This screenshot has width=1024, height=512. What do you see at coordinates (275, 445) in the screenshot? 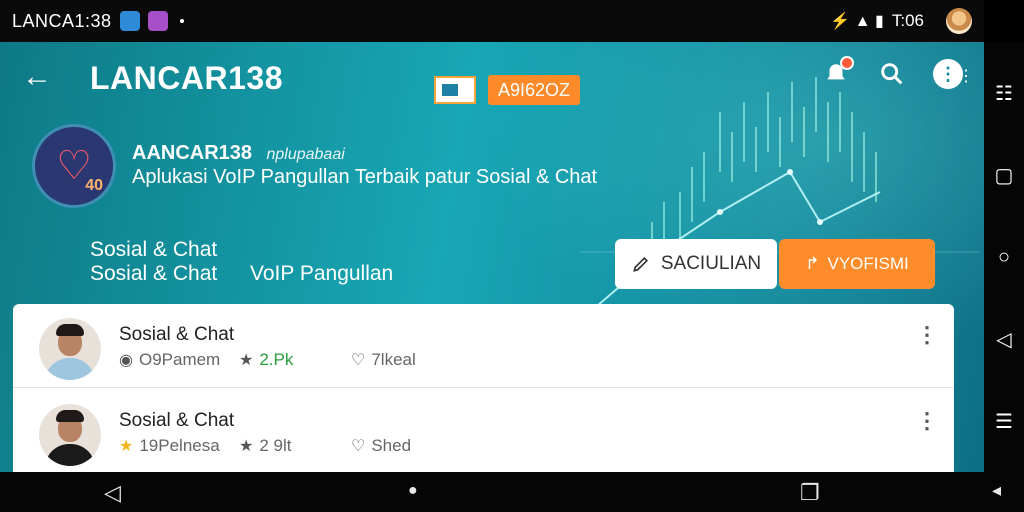
I see `meta-rating-text: 2 9lt` at bounding box center [275, 445].